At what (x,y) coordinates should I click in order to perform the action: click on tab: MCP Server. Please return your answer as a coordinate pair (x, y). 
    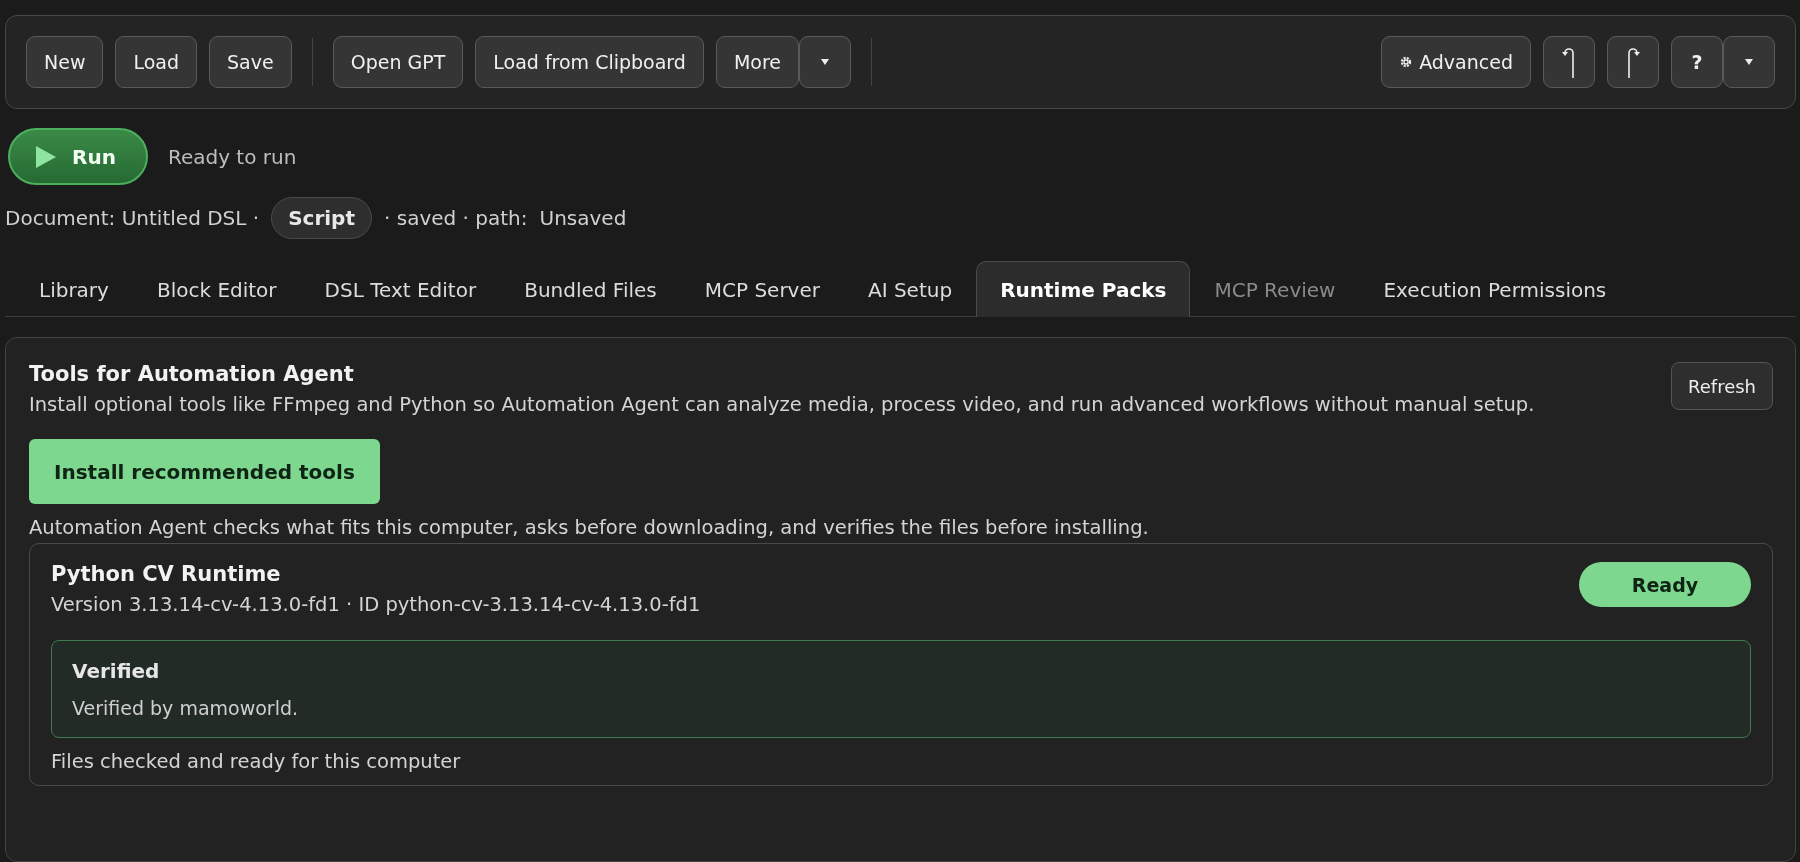
    Looking at the image, I should click on (762, 289).